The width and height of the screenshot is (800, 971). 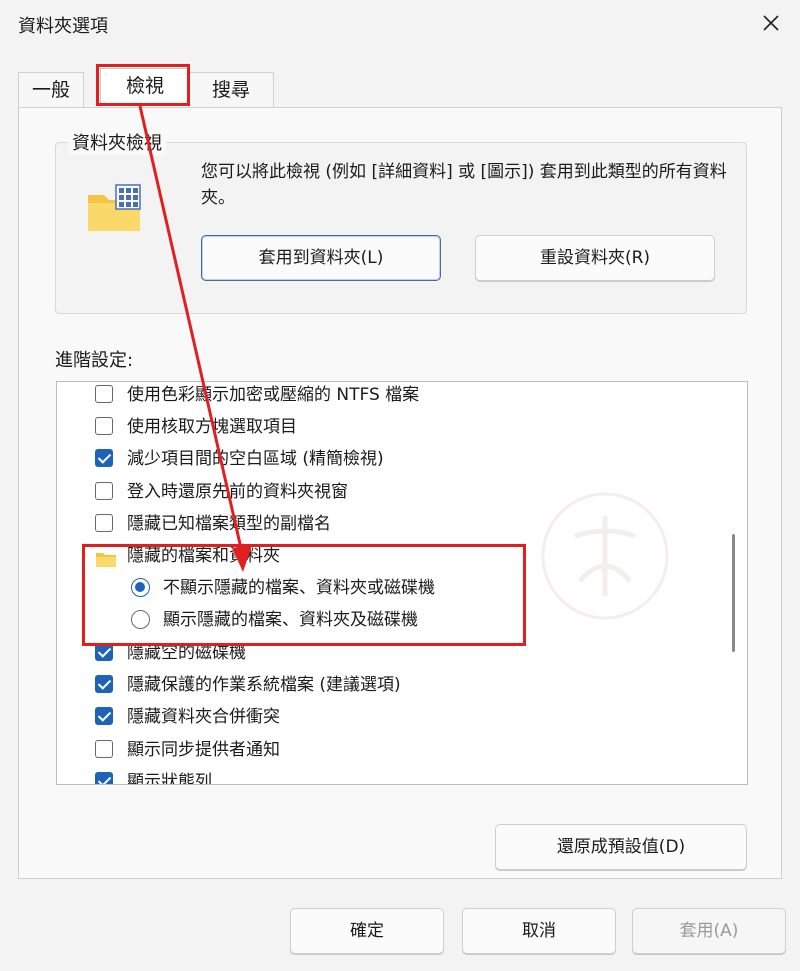 I want to click on list-item: 減少項目間的空白區域 (精簡檢視), so click(x=387, y=459).